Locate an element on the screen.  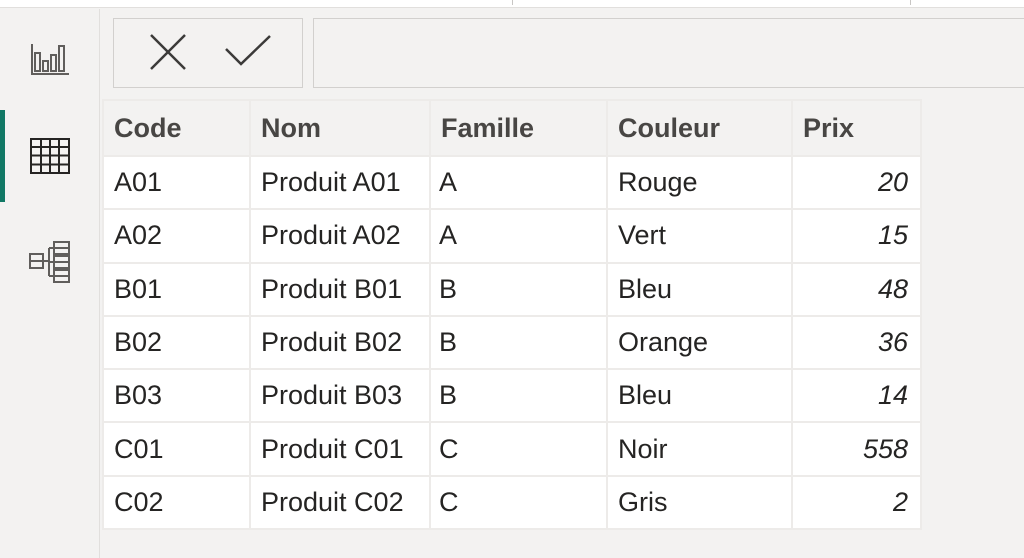
ribbon-edge is located at coordinates (512, 4).